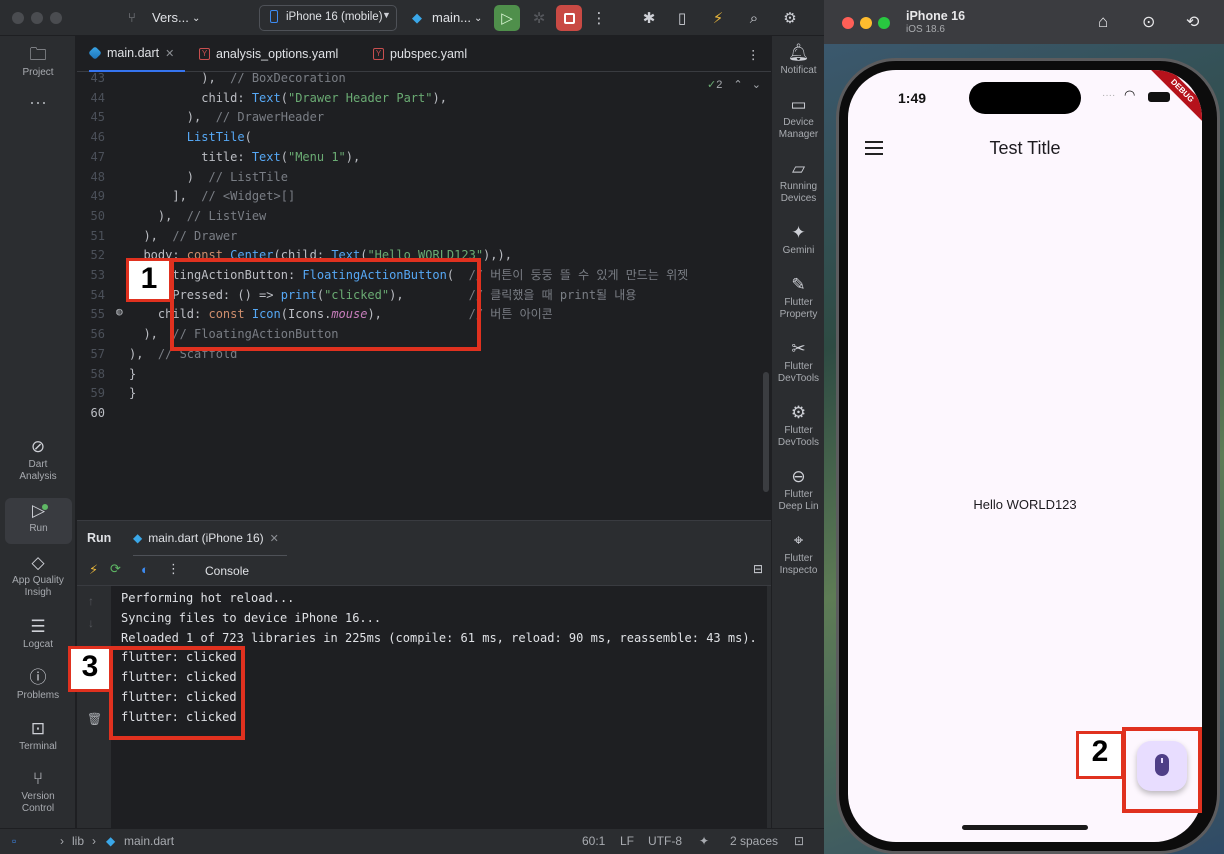  I want to click on console-tab: Console, so click(227, 571).